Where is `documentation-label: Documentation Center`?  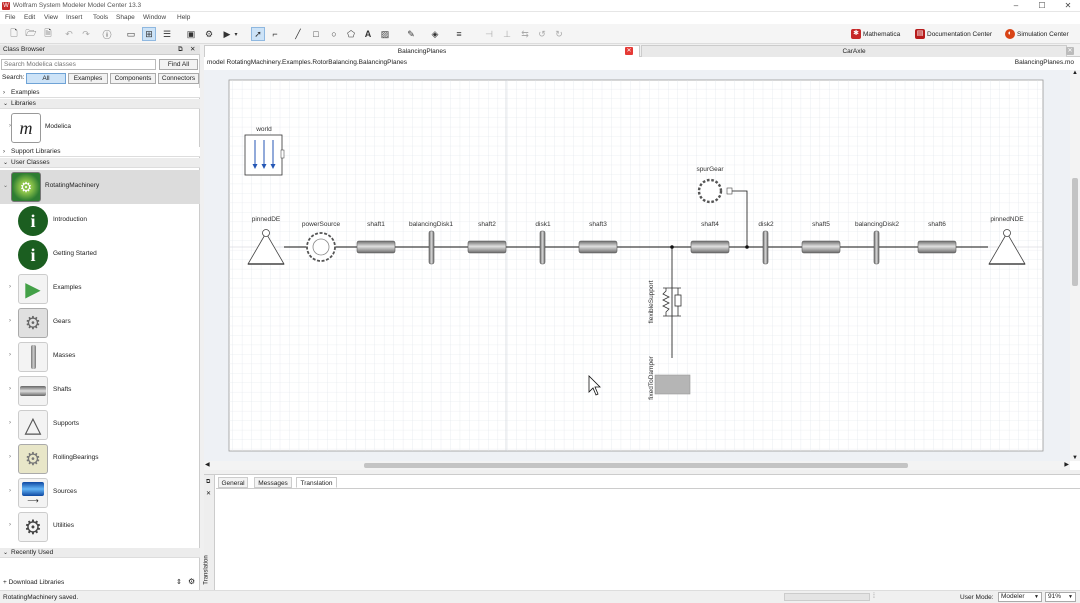 documentation-label: Documentation Center is located at coordinates (960, 34).